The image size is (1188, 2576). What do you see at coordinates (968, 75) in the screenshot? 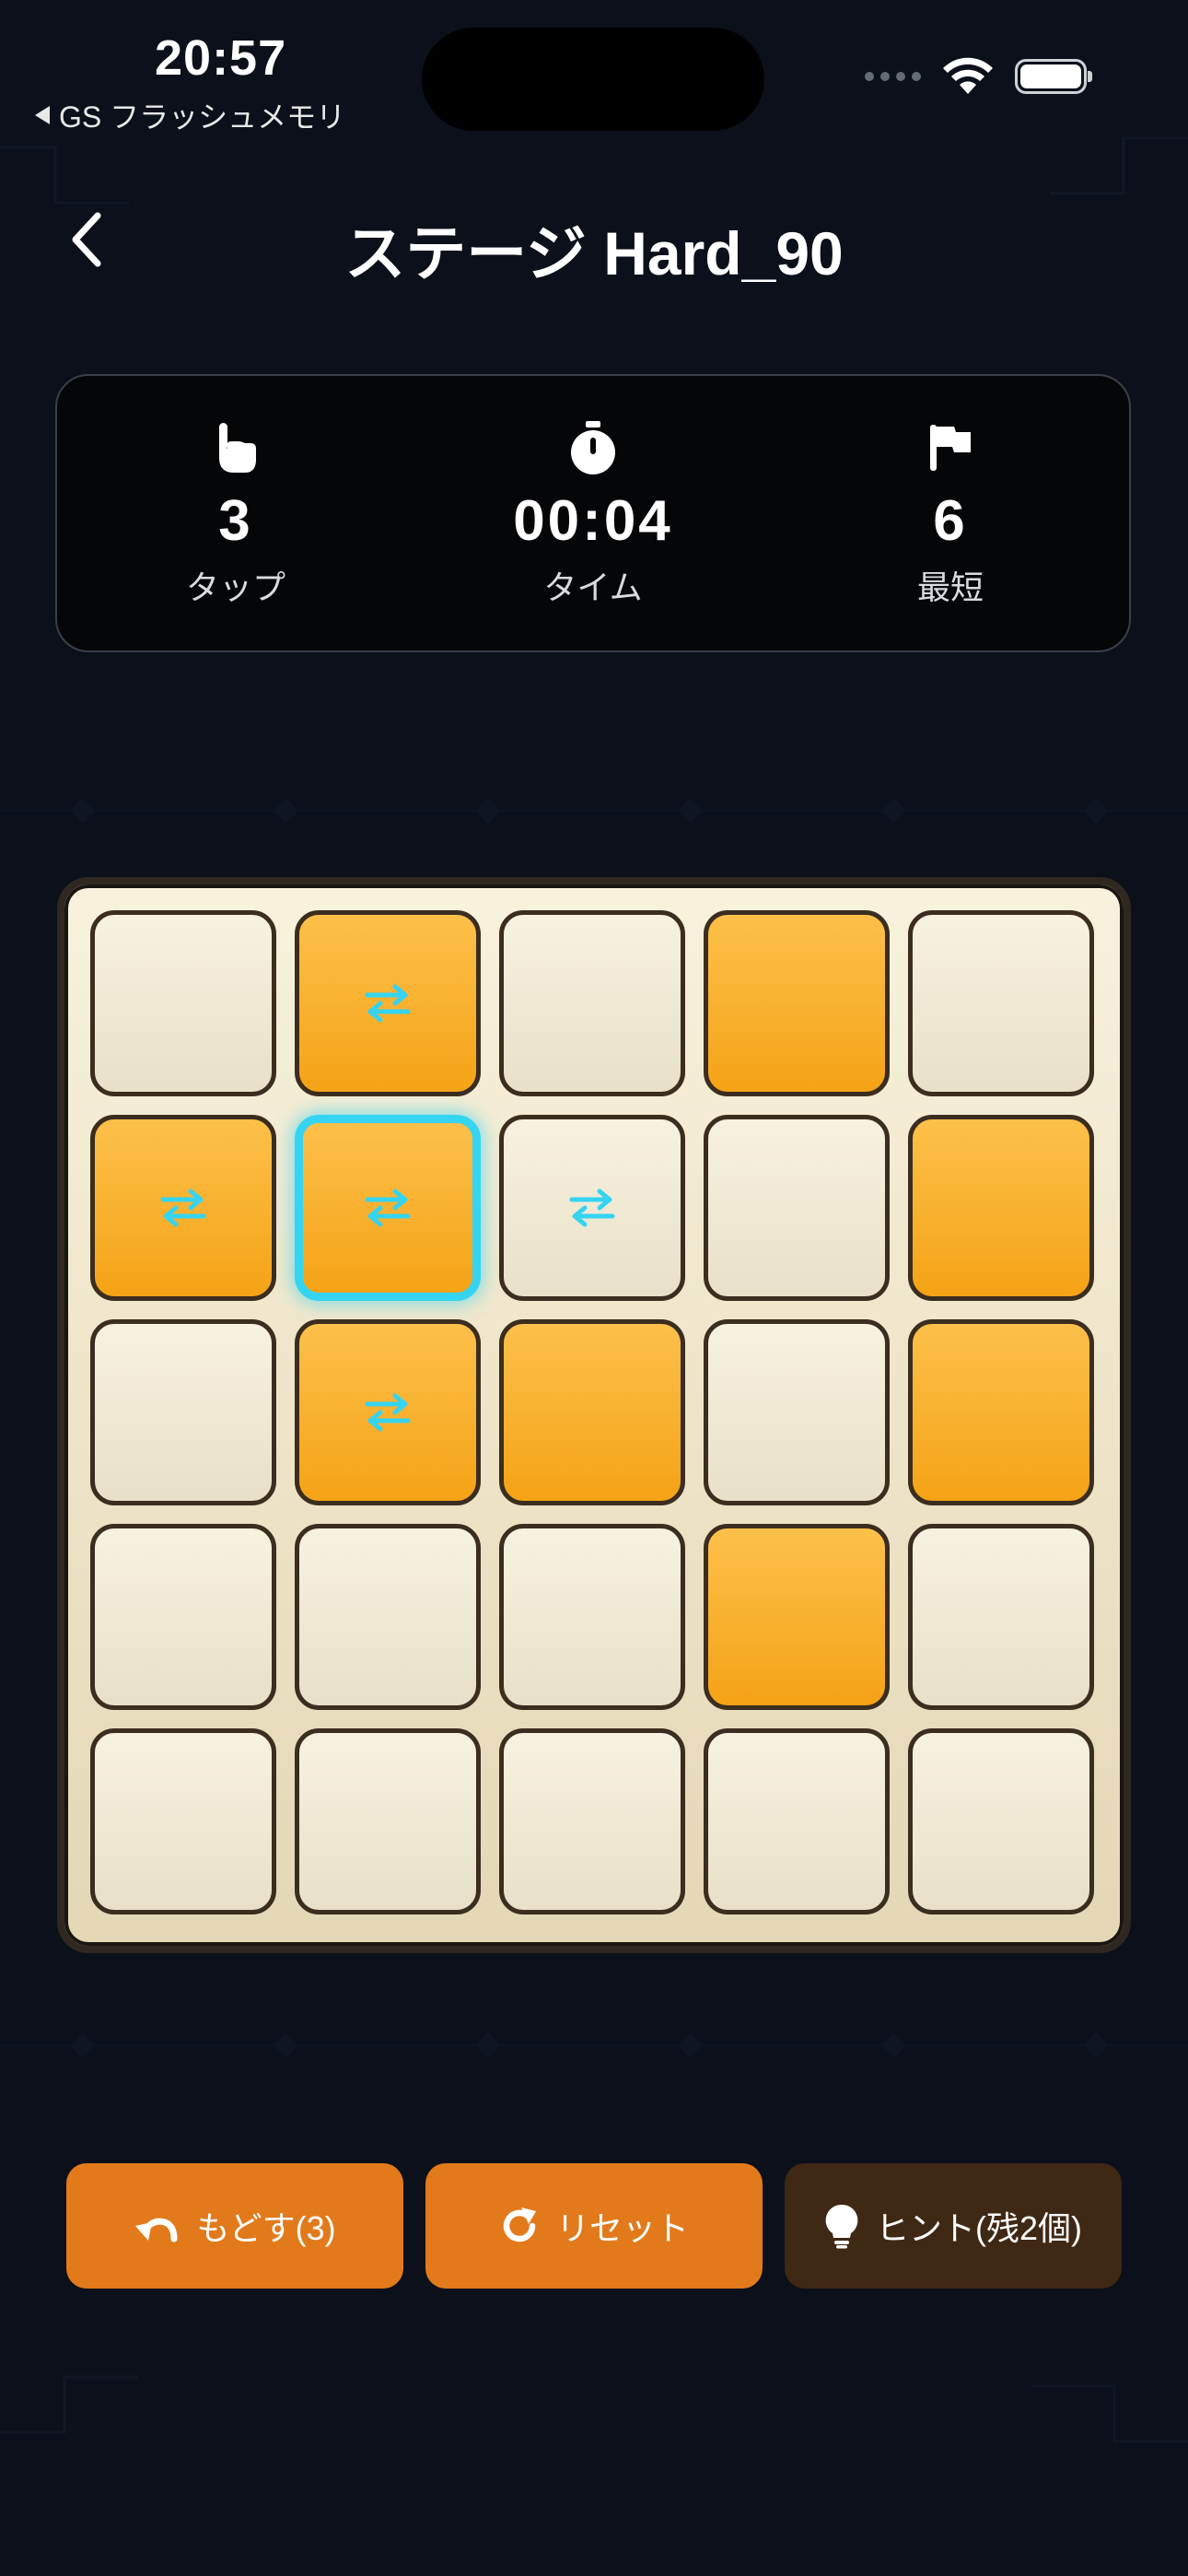
I see `wifi-icon` at bounding box center [968, 75].